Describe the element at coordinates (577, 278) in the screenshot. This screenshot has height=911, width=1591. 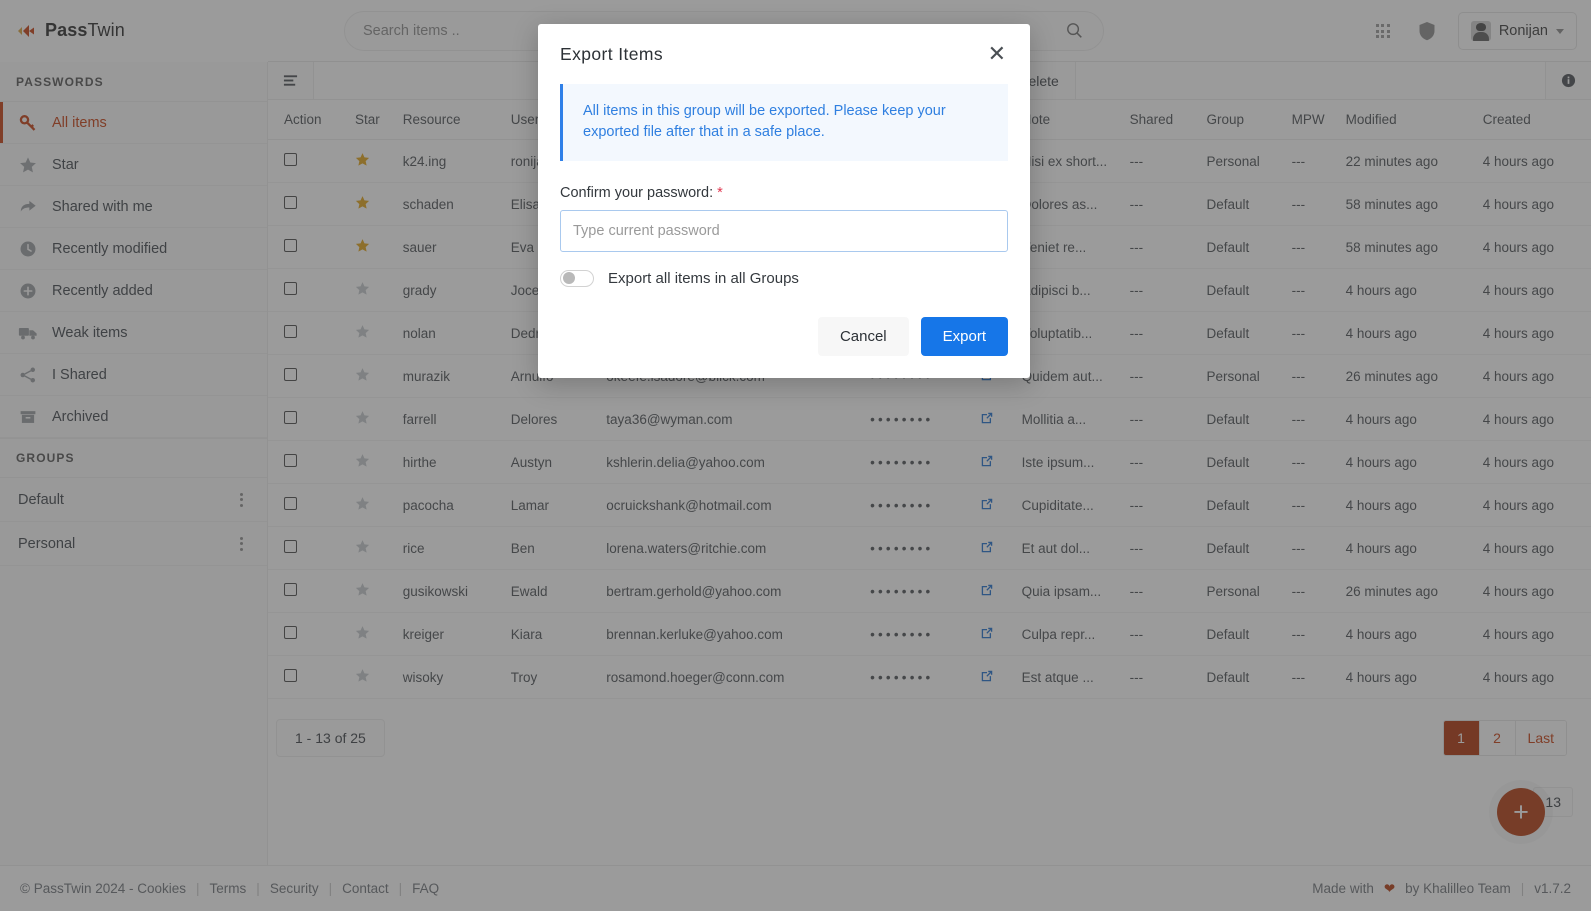
I see `export-all-toggle` at that location.